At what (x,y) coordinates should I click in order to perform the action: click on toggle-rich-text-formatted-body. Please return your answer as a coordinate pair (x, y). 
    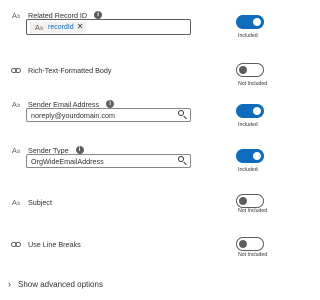
    Looking at the image, I should click on (250, 70).